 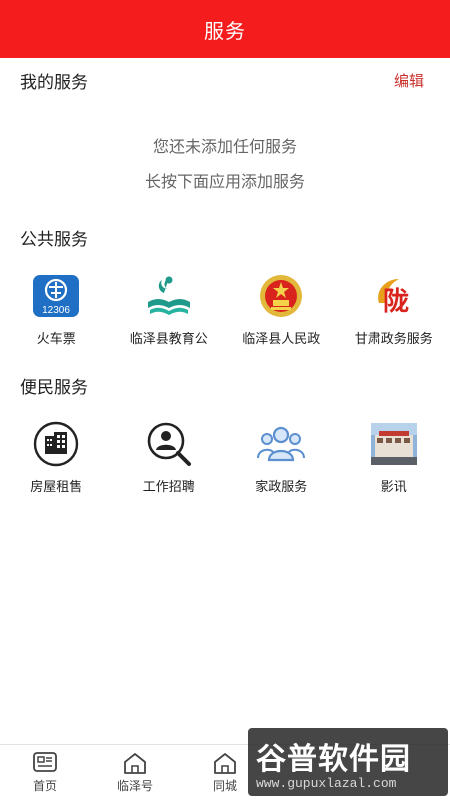 What do you see at coordinates (281, 296) in the screenshot?
I see `national-emblem-icon` at bounding box center [281, 296].